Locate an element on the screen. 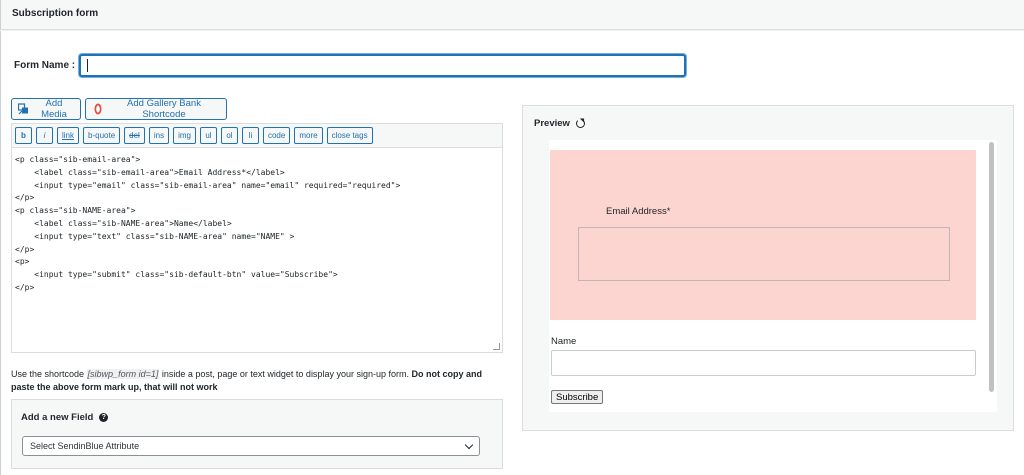 The image size is (1024, 475). quicktag-close-tags-button: close tags is located at coordinates (349, 135).